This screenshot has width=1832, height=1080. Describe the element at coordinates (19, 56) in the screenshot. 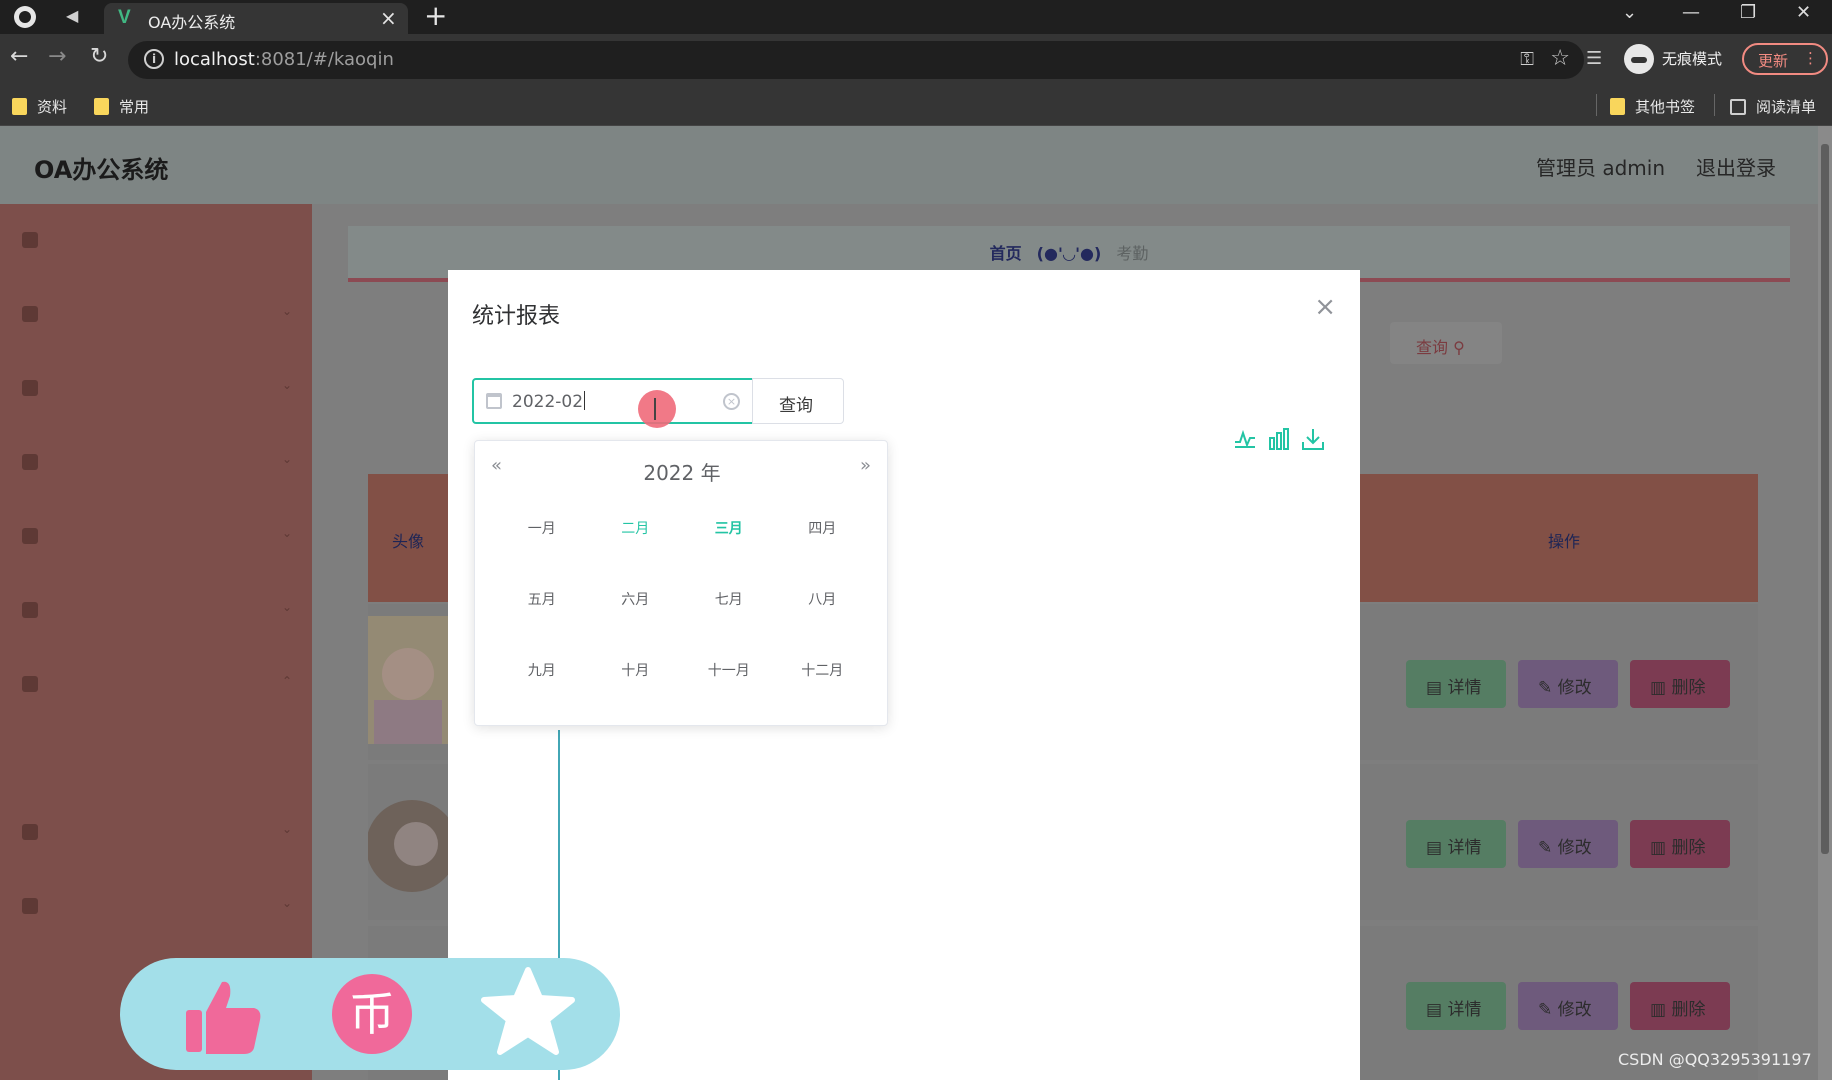

I see `back-icon: ←` at that location.